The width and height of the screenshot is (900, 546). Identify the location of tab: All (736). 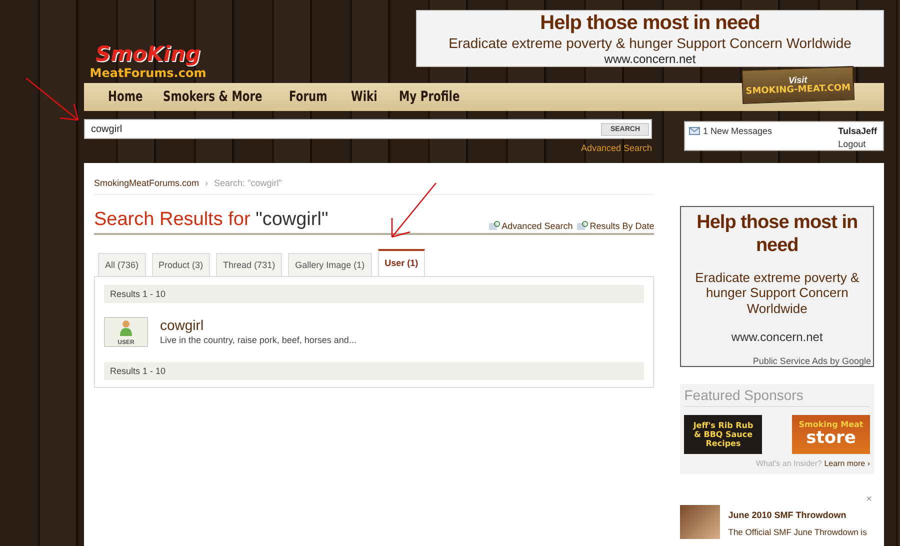
(122, 264).